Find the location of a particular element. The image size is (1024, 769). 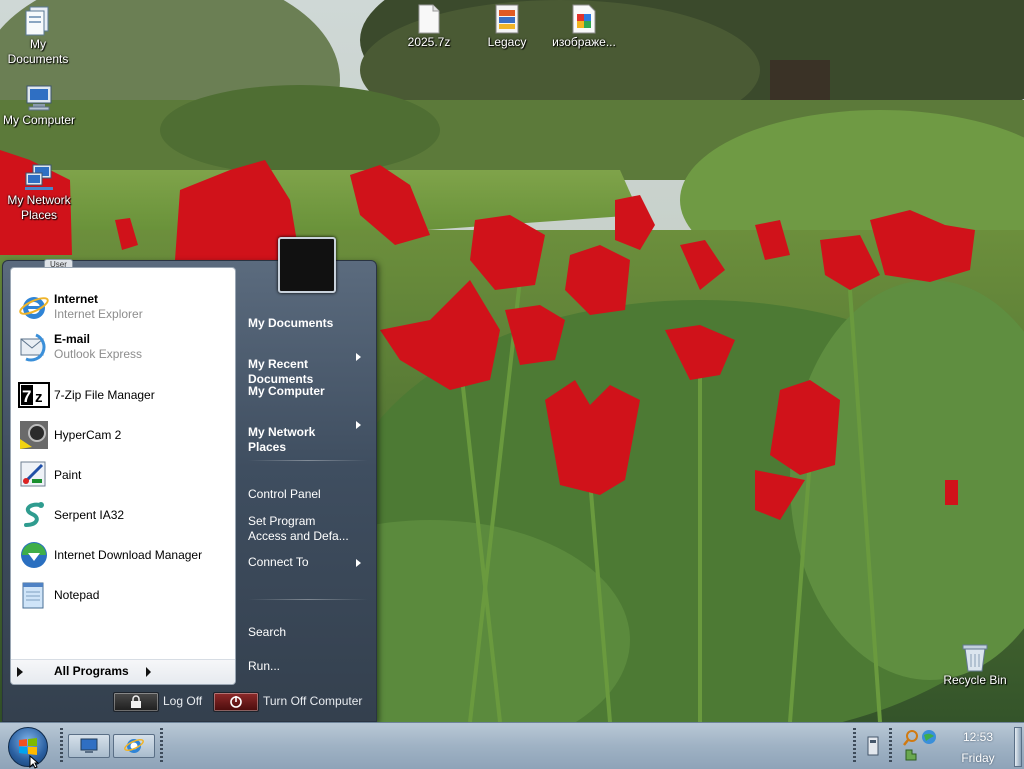

program-item-label: HyperCam 2 is located at coordinates (88, 435).